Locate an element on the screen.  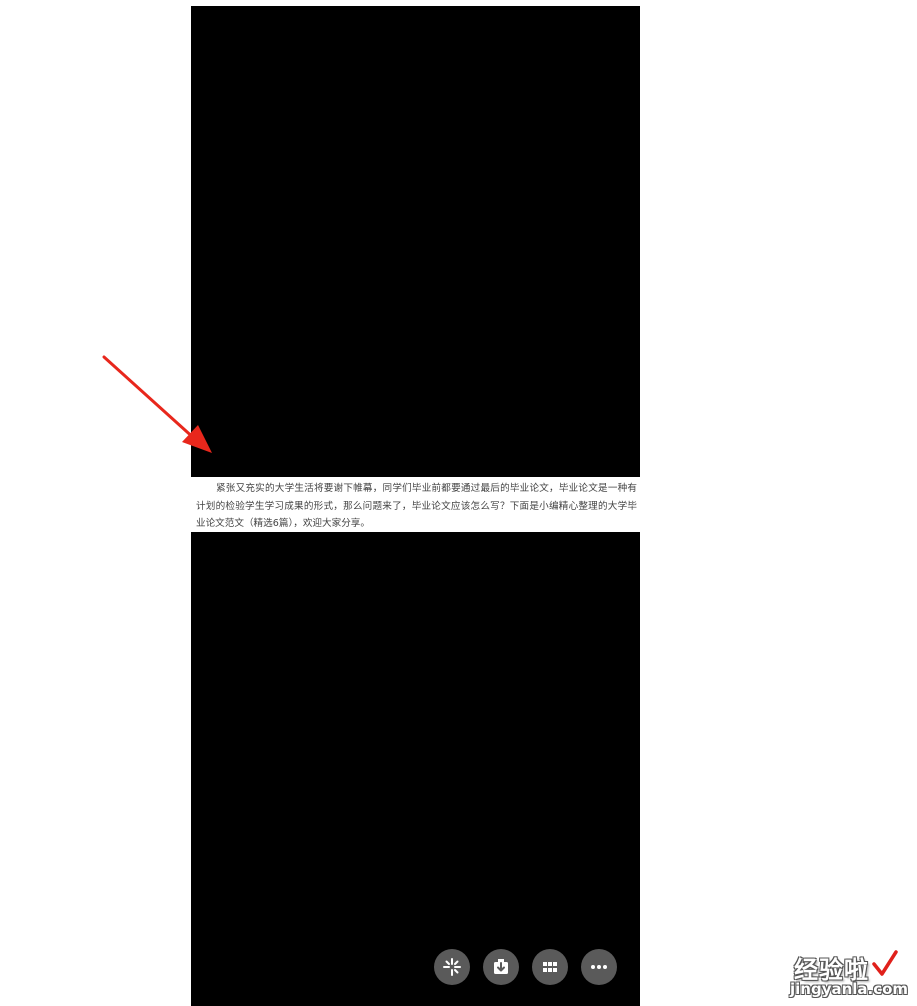
more-icon is located at coordinates (599, 967).